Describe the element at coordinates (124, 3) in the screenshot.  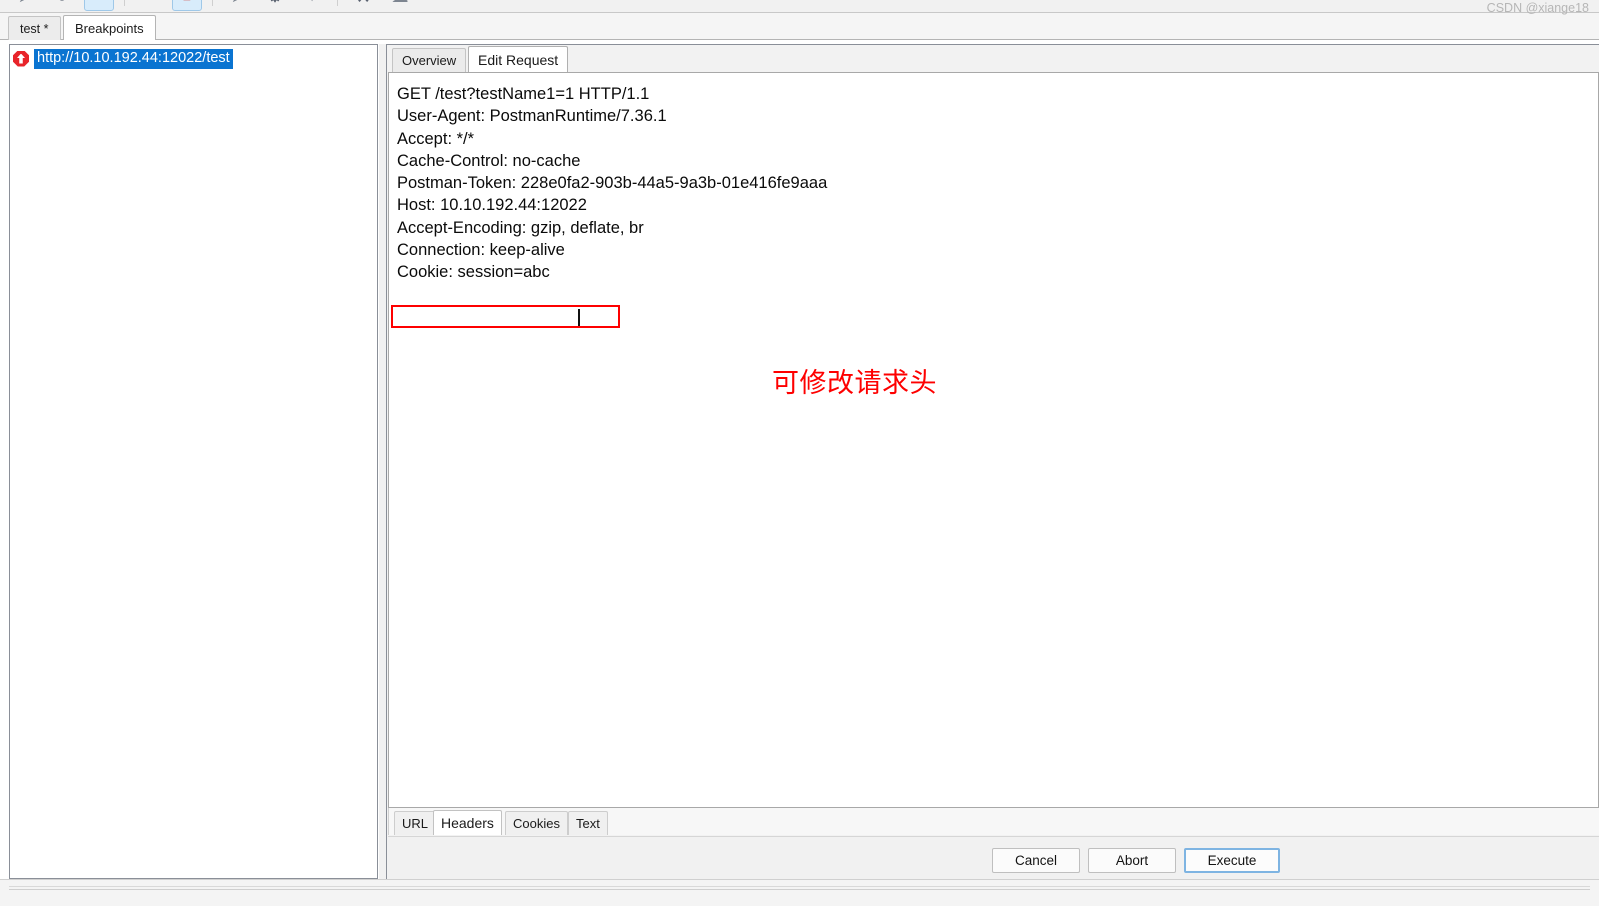
I see `toolbar-separator` at that location.